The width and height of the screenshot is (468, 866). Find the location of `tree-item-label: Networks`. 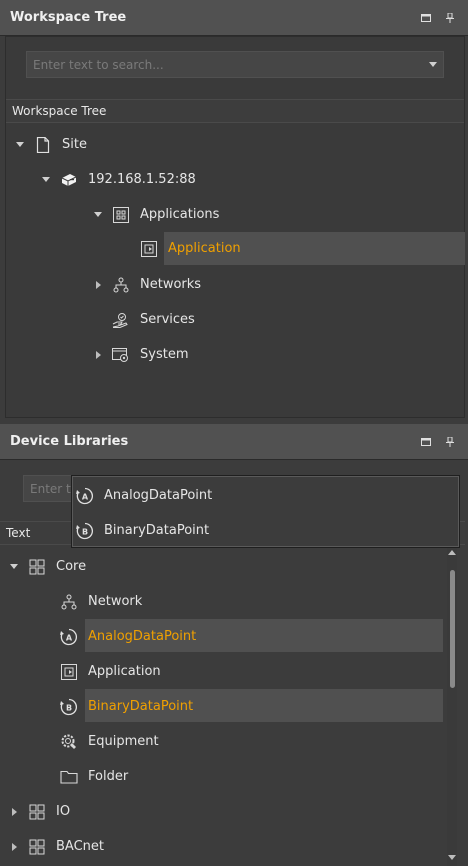

tree-item-label: Networks is located at coordinates (171, 284).